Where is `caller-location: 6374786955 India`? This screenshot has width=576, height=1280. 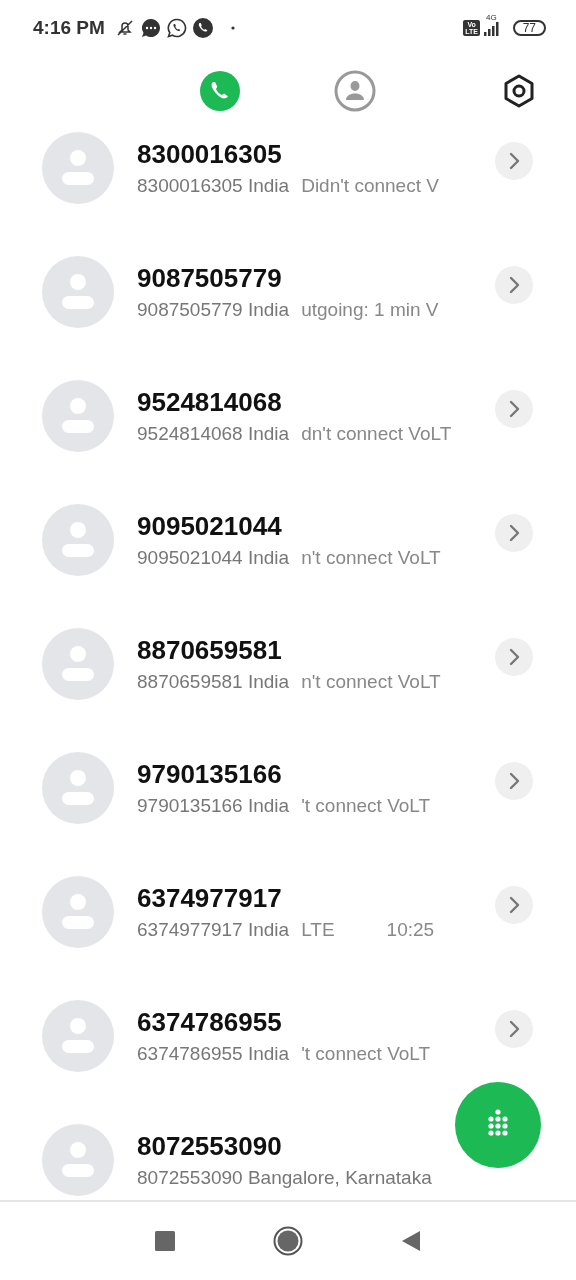
caller-location: 6374786955 India is located at coordinates (213, 1054).